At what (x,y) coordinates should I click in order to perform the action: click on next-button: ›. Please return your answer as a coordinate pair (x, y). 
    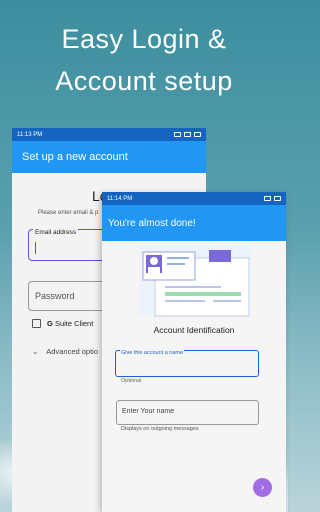
    Looking at the image, I should click on (262, 487).